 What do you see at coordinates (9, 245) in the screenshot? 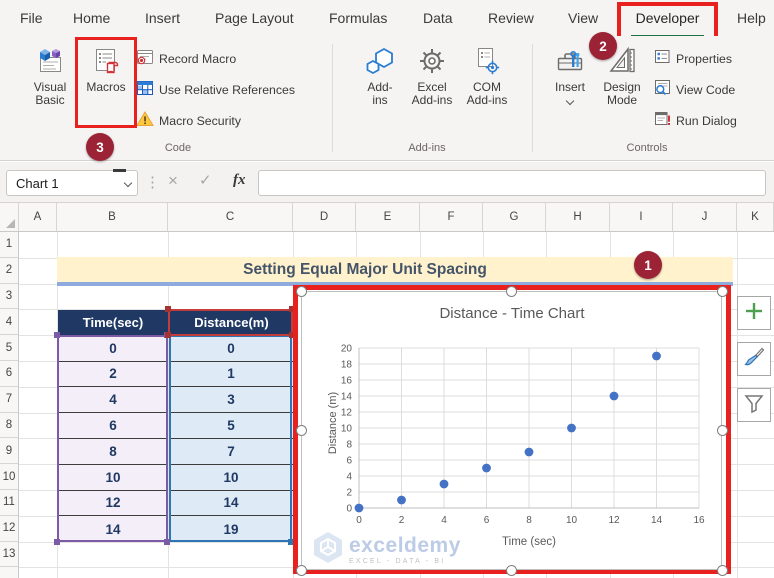
I see `row-header-1: 1` at bounding box center [9, 245].